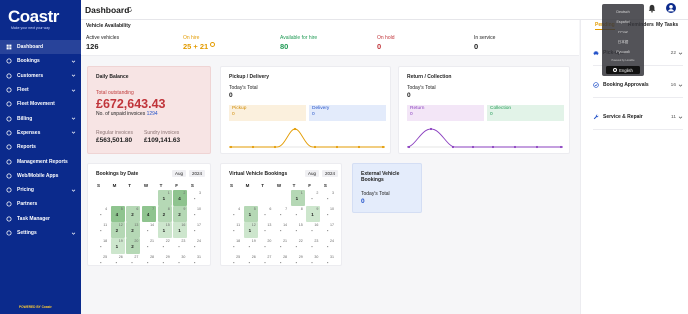  Describe the element at coordinates (40, 118) in the screenshot. I see `sidebar-item-billing: Billing` at that location.